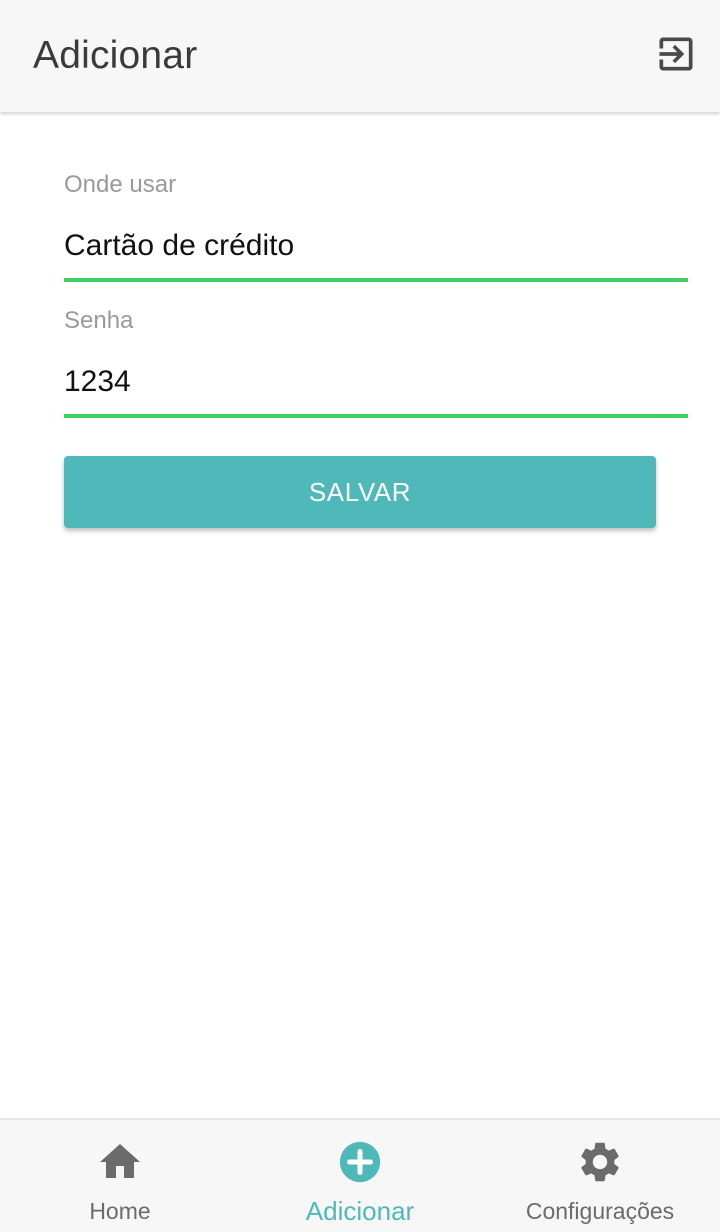 Image resolution: width=720 pixels, height=1232 pixels. What do you see at coordinates (600, 1162) in the screenshot?
I see `gear-icon` at bounding box center [600, 1162].